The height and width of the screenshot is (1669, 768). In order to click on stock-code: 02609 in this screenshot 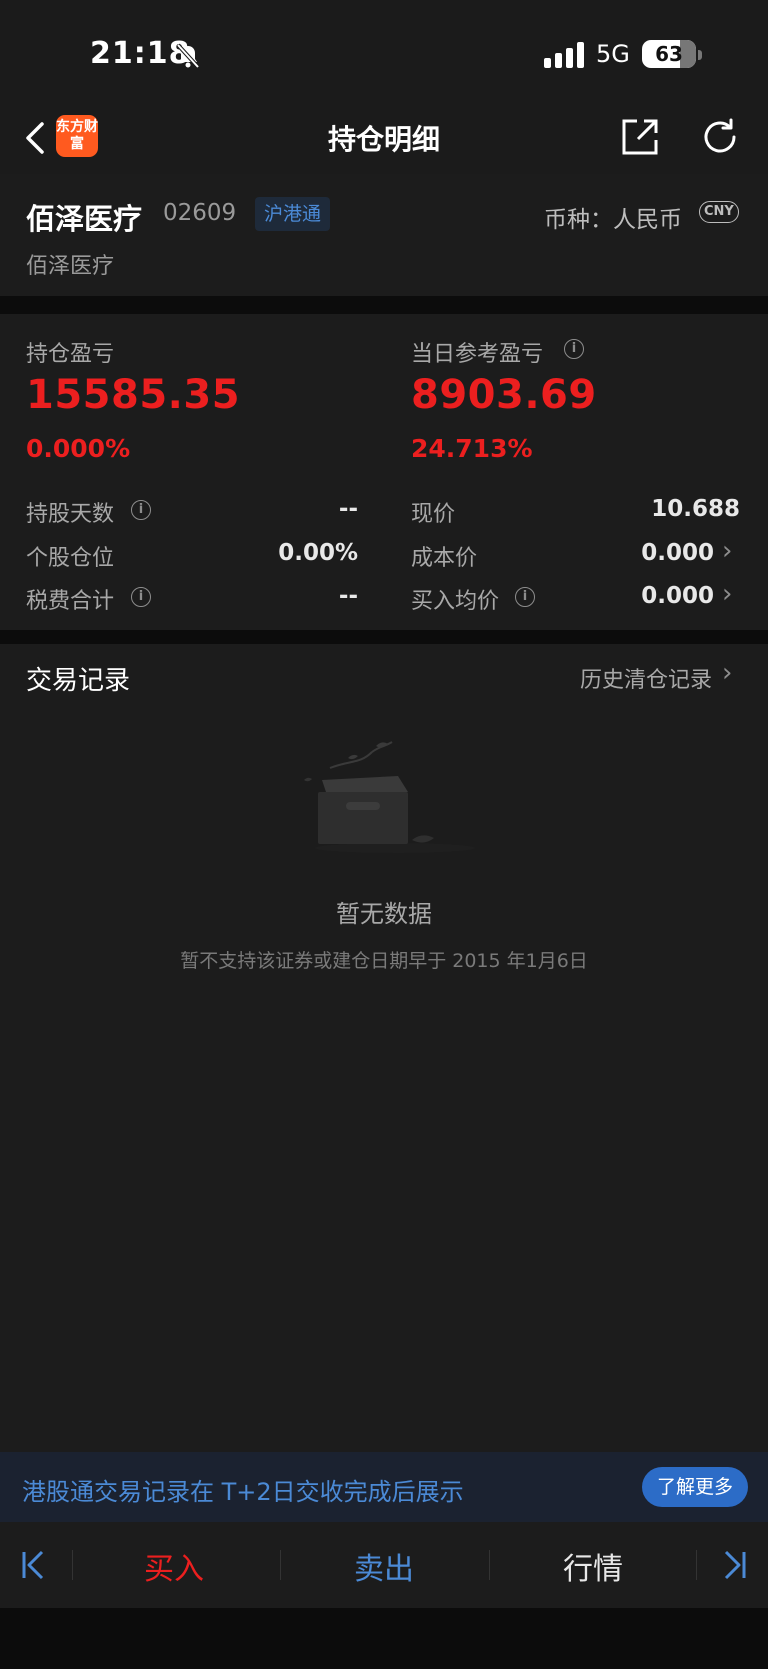, I will do `click(200, 213)`.